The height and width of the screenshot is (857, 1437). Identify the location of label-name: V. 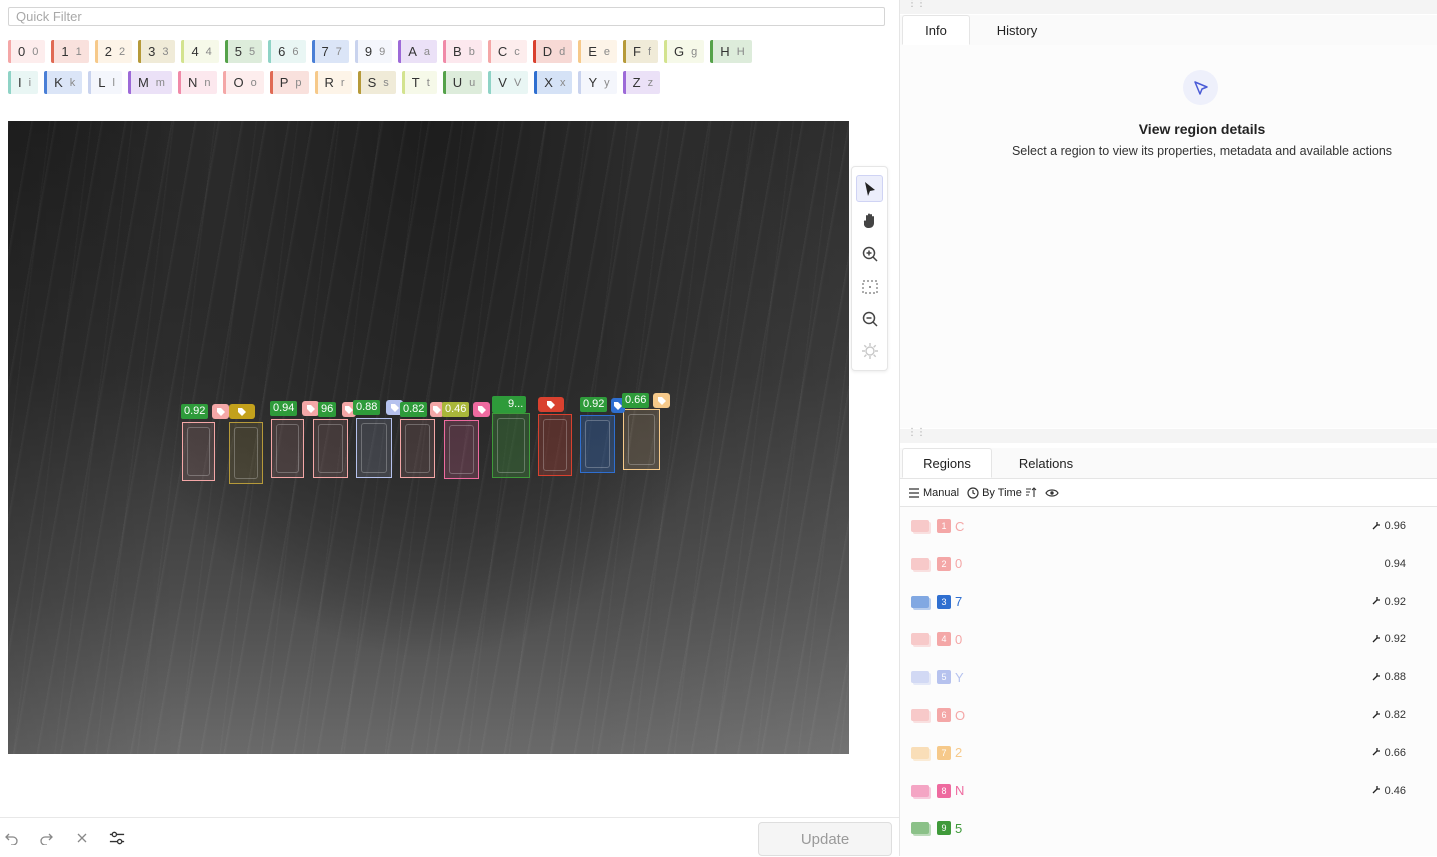
(502, 82).